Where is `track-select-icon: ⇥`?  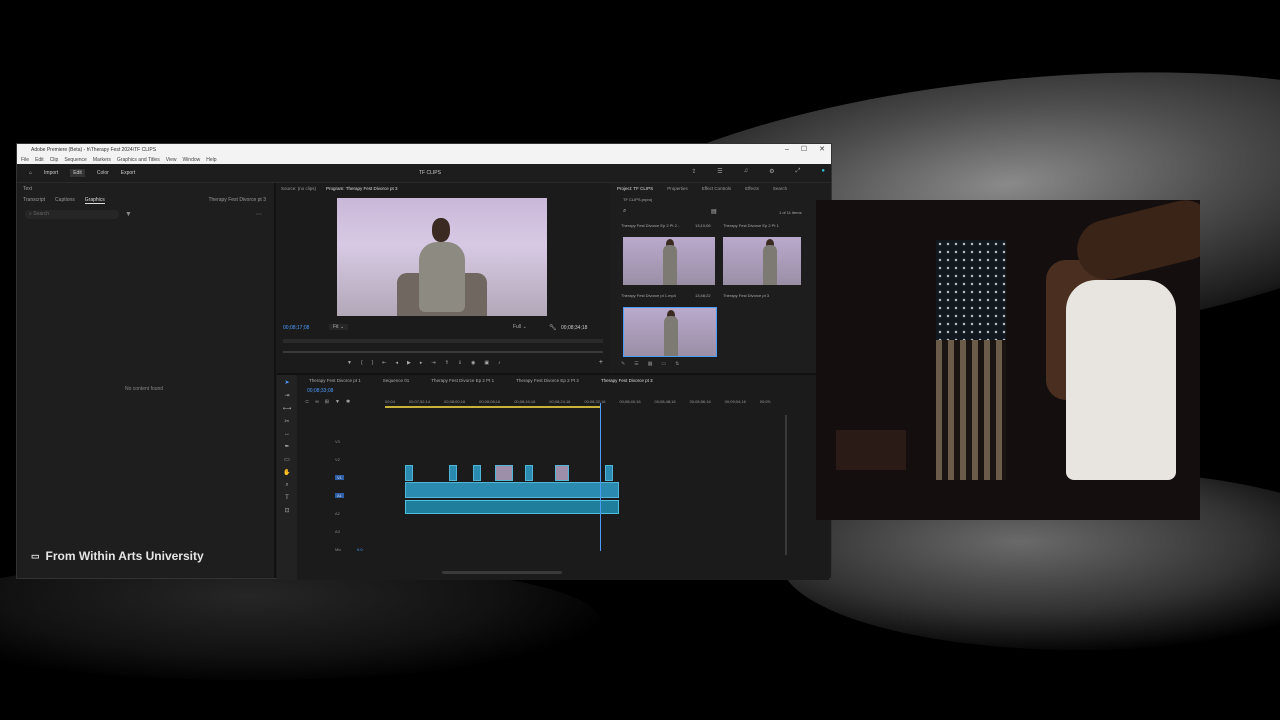
track-select-icon: ⇥ is located at coordinates (286, 395).